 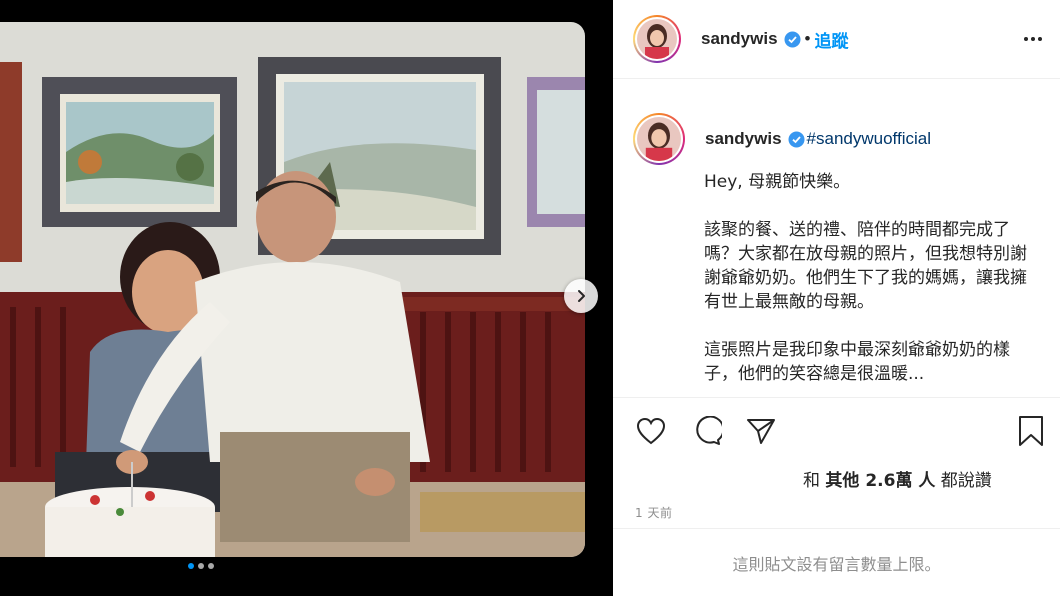 I want to click on share-button, so click(x=761, y=431).